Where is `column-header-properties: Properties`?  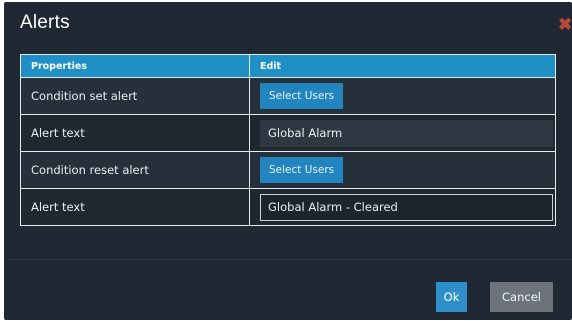
column-header-properties: Properties is located at coordinates (135, 66).